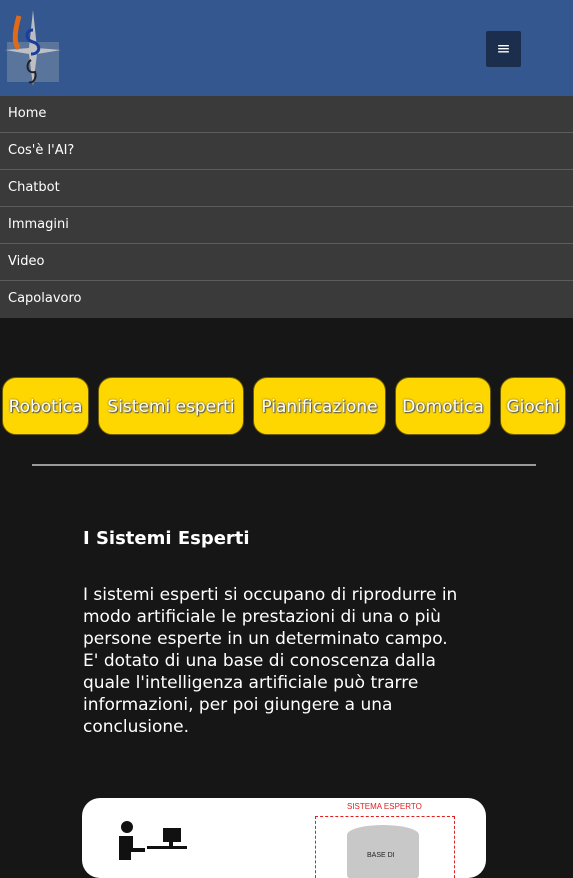  I want to click on database-label: BASE DI, so click(381, 855).